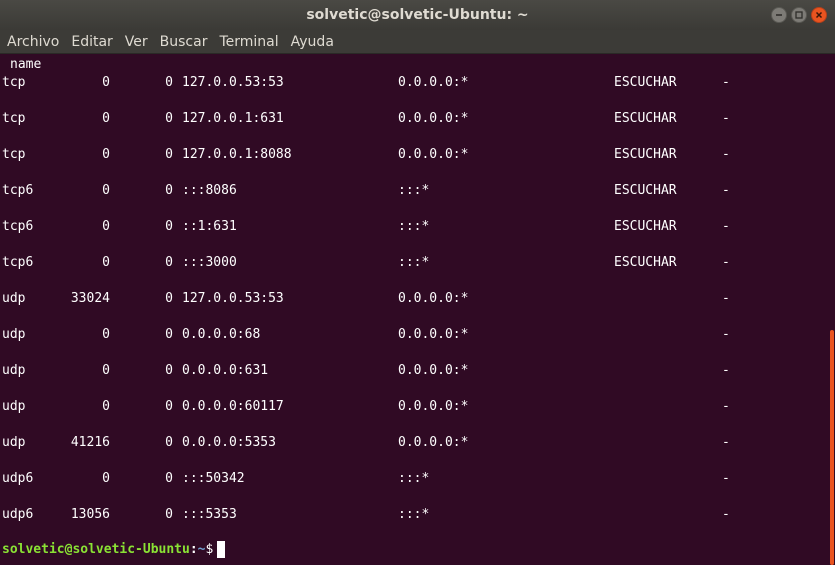 Image resolution: width=835 pixels, height=565 pixels. What do you see at coordinates (91, 41) in the screenshot?
I see `menu-editar: Editar` at bounding box center [91, 41].